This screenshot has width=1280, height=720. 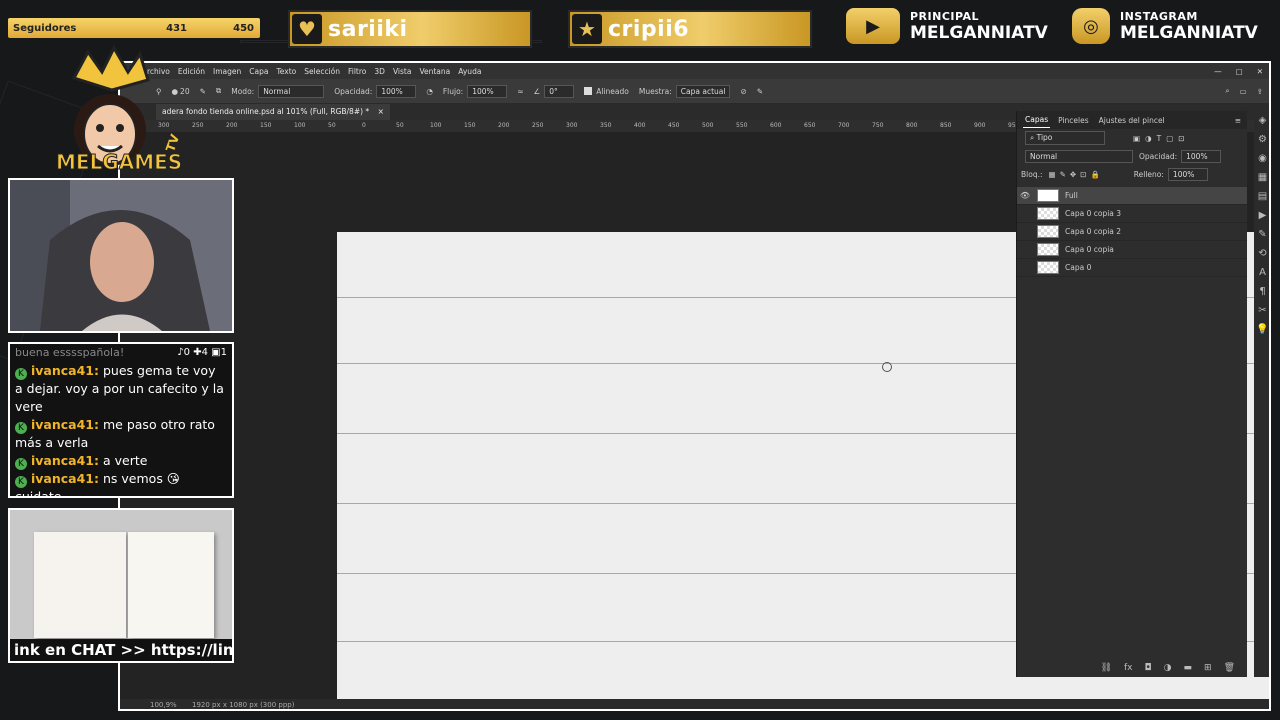 What do you see at coordinates (1158, 156) in the screenshot?
I see `layer-opacity-label: Opacidad:` at bounding box center [1158, 156].